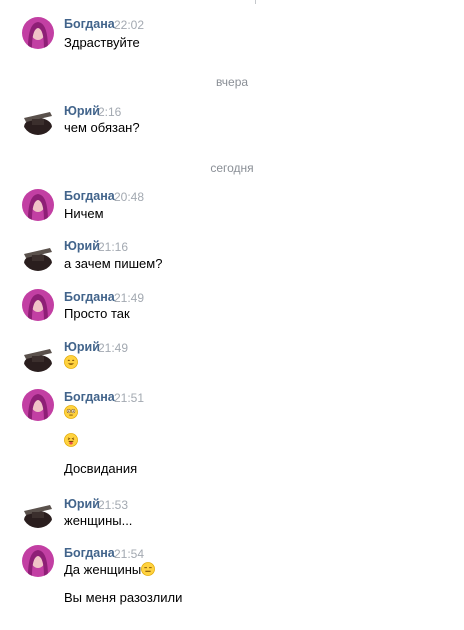 The height and width of the screenshot is (630, 464). I want to click on message-text: а зачем пишем?, so click(113, 263).